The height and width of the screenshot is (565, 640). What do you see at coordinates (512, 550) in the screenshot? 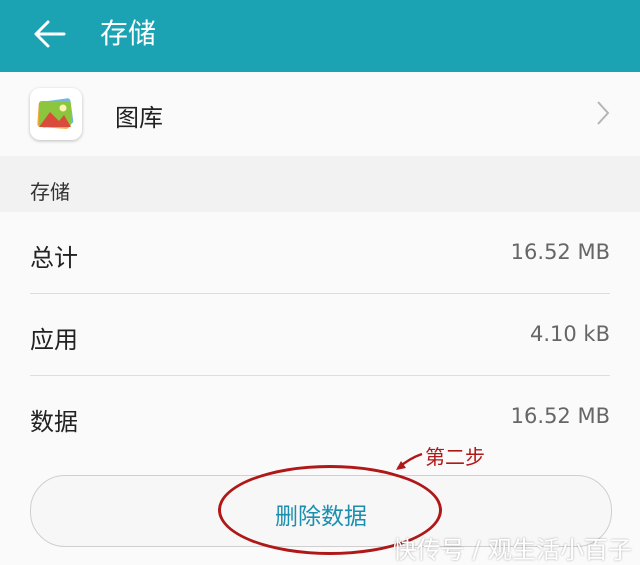
I see `watermark: 快传号 / 观生活小百子` at bounding box center [512, 550].